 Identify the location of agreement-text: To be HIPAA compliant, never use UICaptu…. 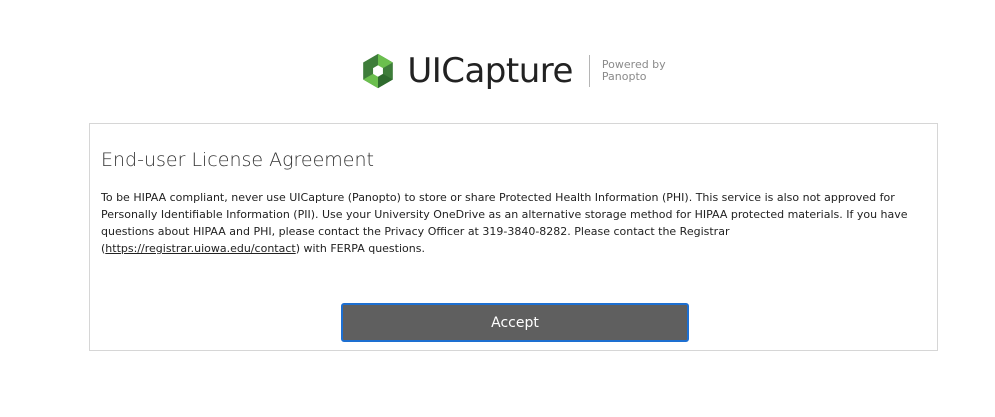
(513, 223).